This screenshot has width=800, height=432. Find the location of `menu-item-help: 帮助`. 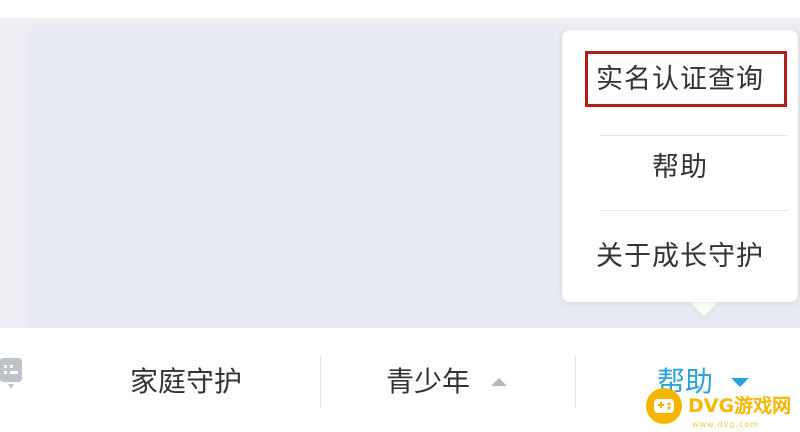

menu-item-help: 帮助 is located at coordinates (680, 168).